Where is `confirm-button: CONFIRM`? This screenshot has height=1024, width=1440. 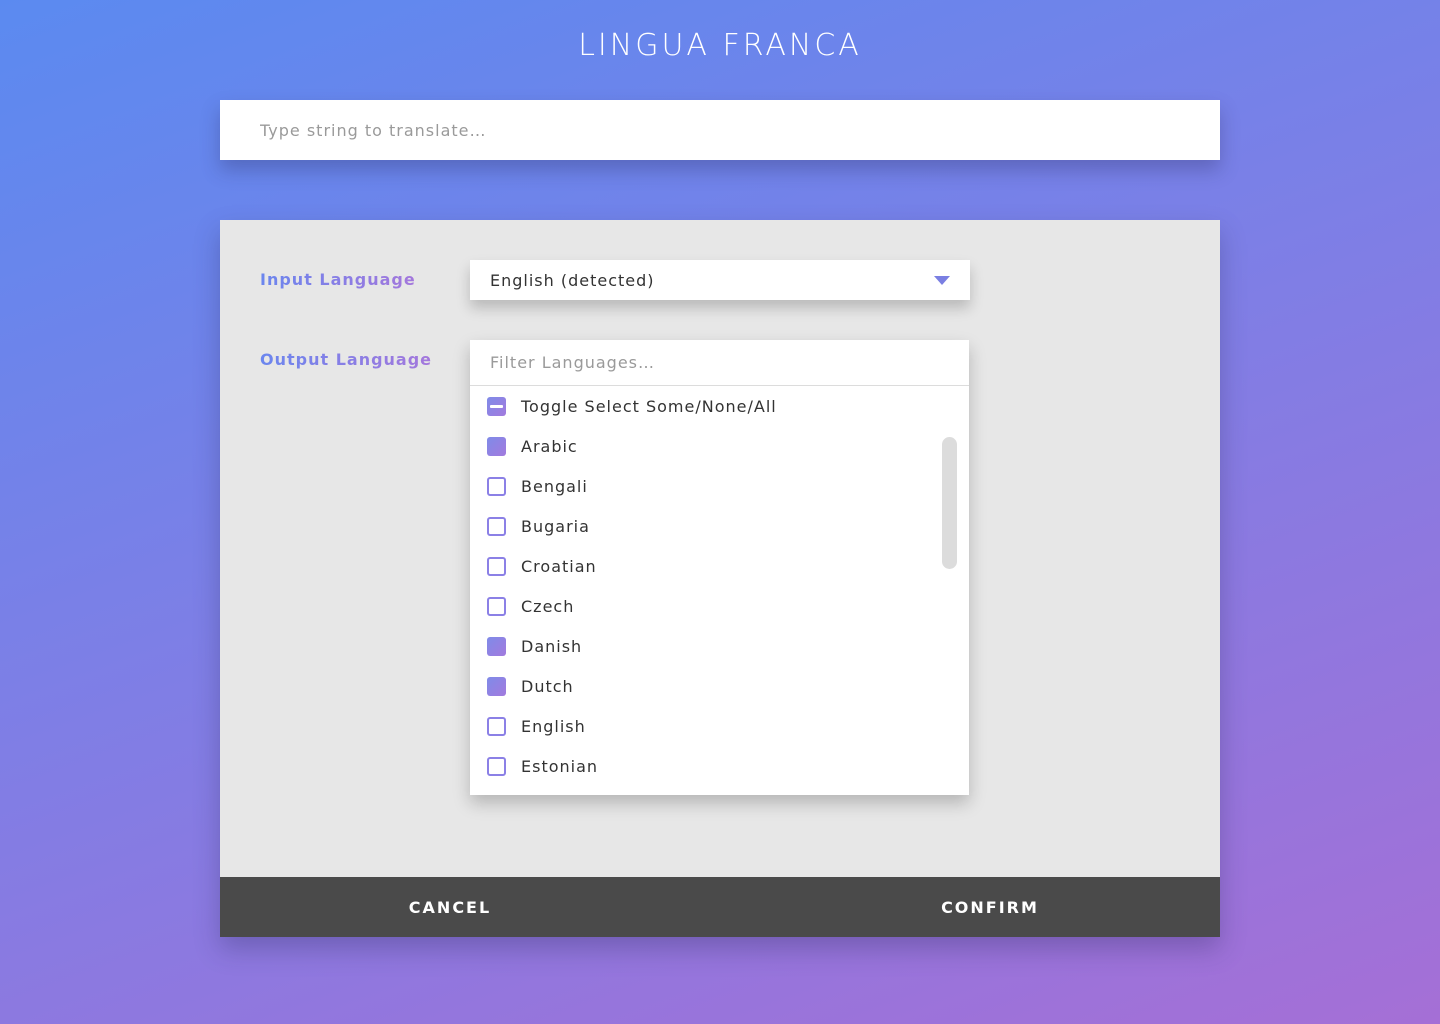
confirm-button: CONFIRM is located at coordinates (965, 907).